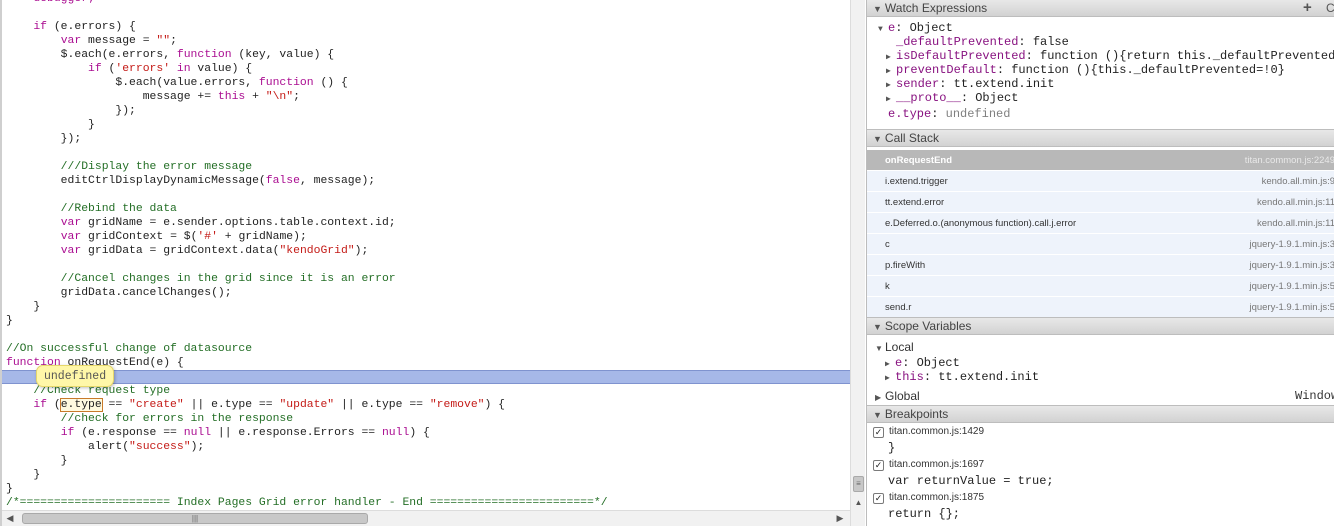  What do you see at coordinates (858, 484) in the screenshot?
I see `vertical-scroll-thumb: ≡` at bounding box center [858, 484].